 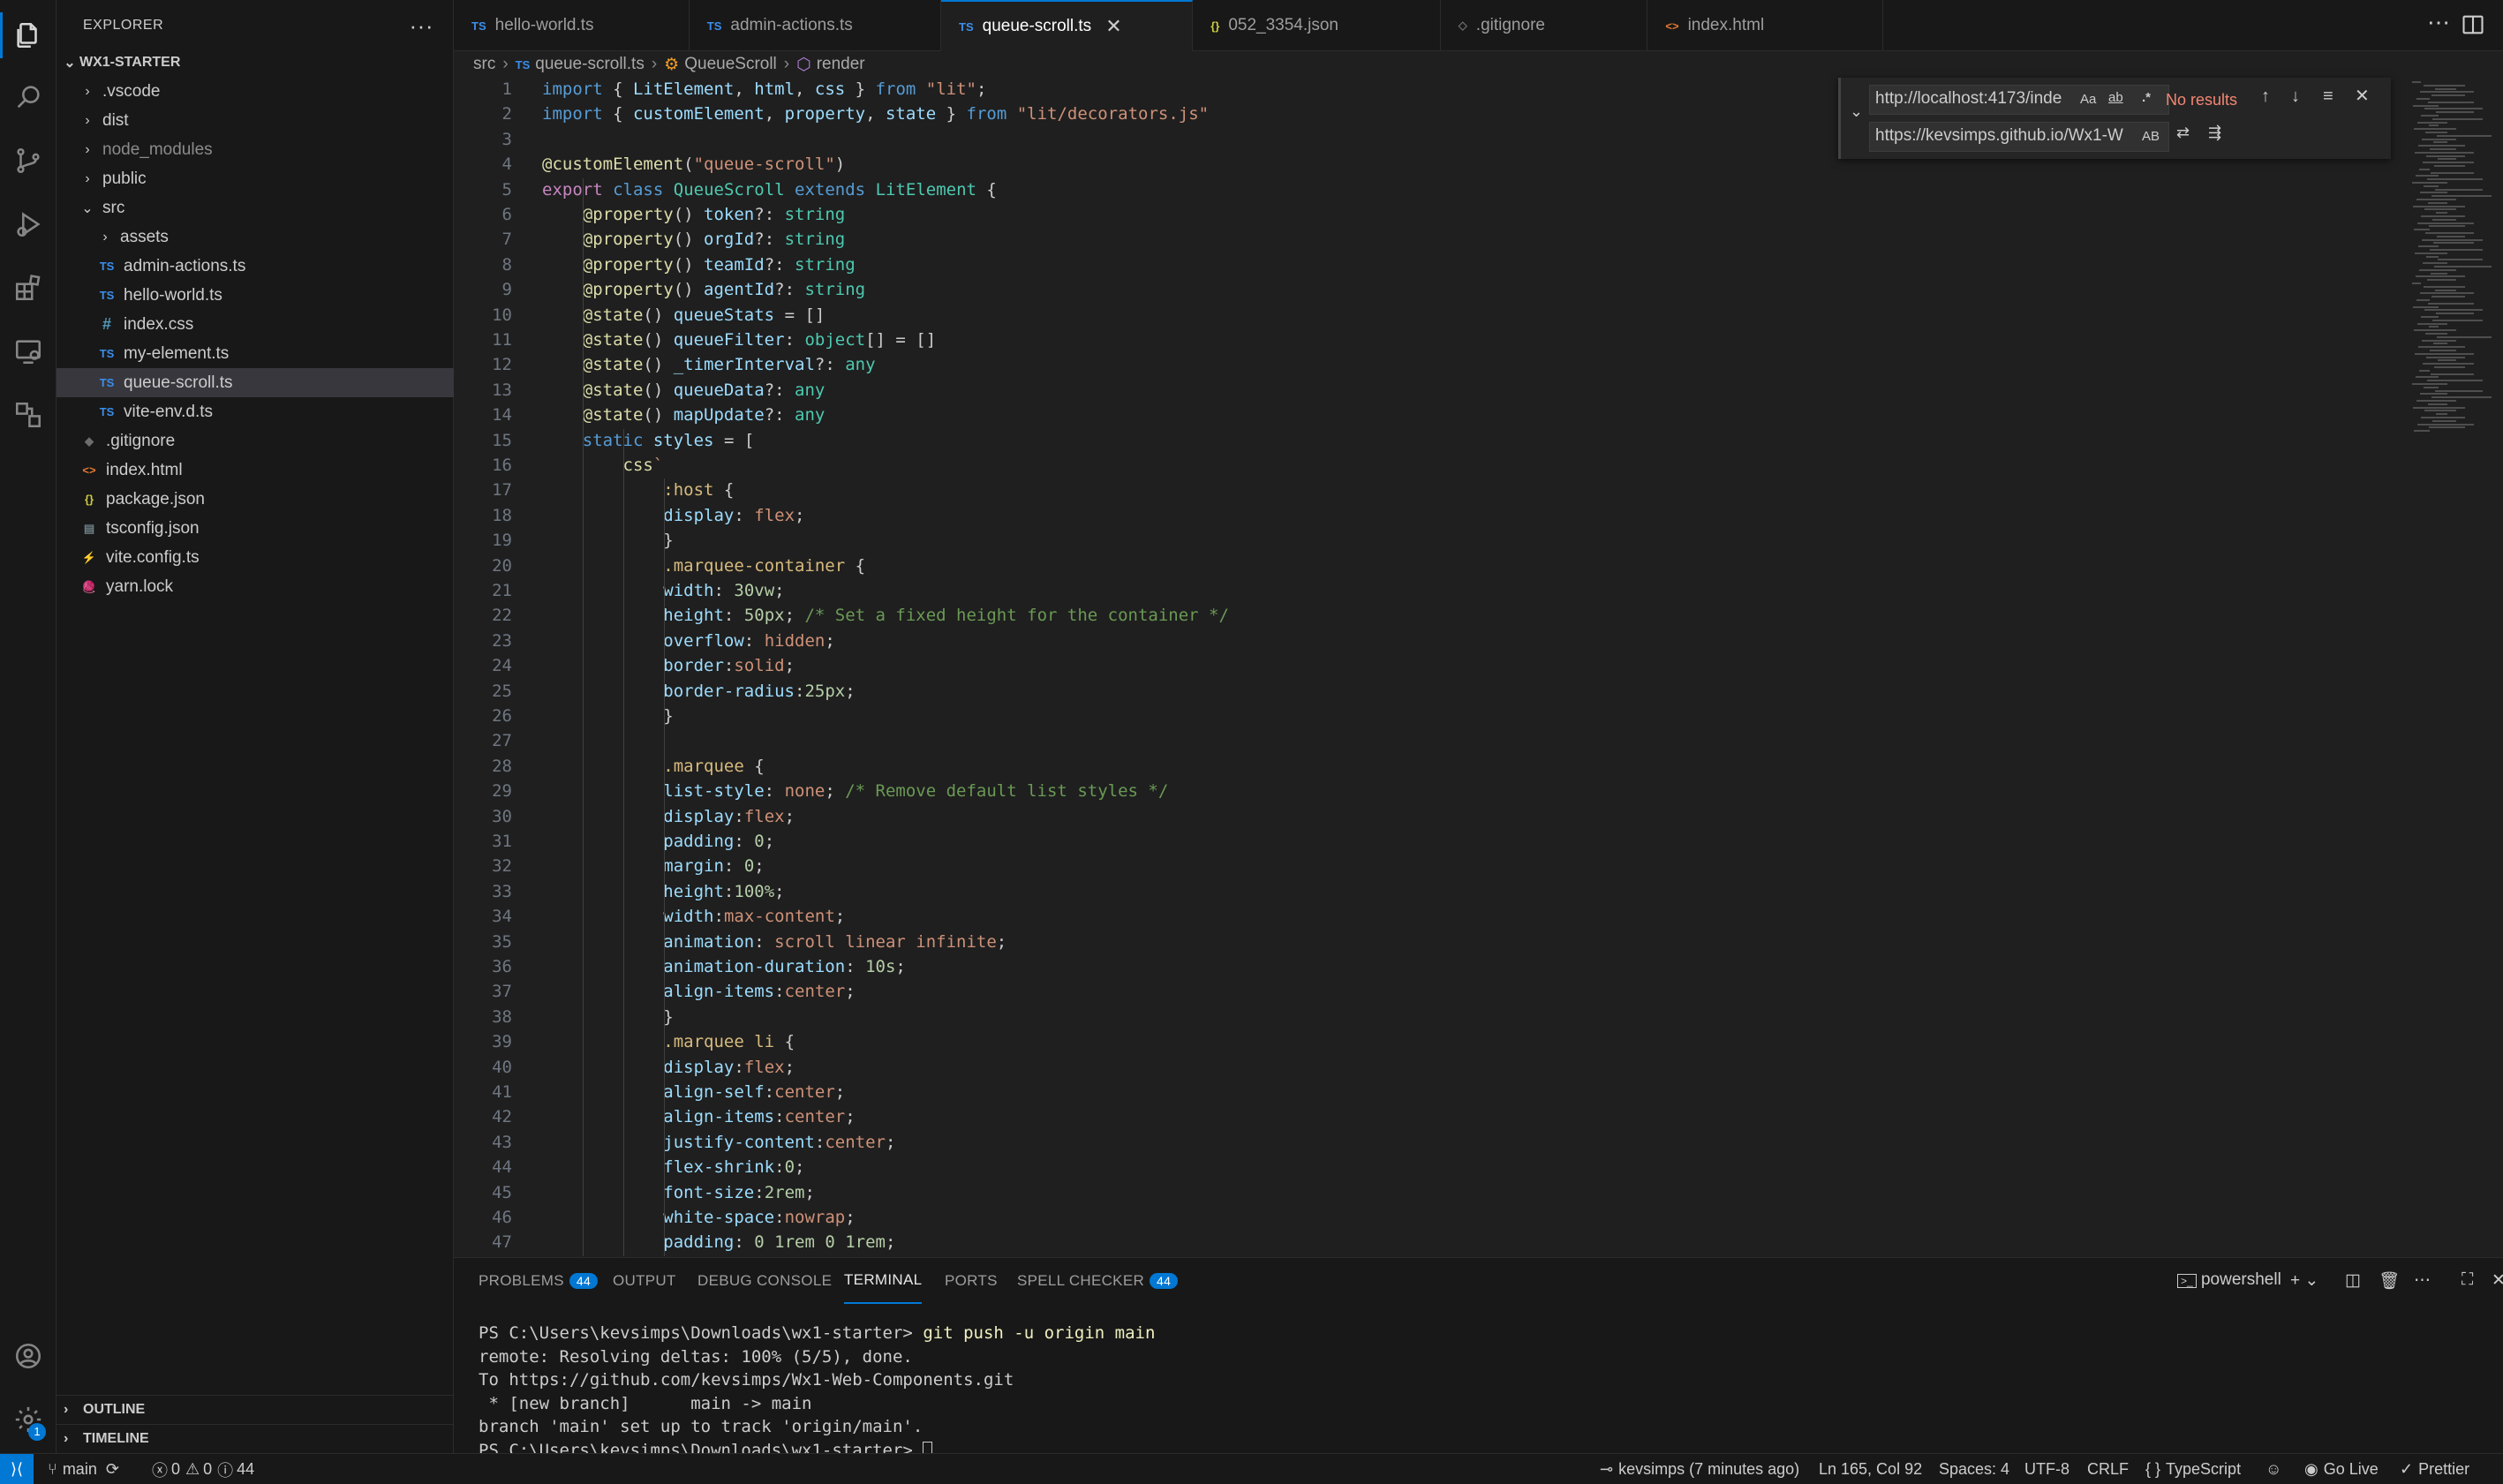 What do you see at coordinates (2341, 1469) in the screenshot?
I see `go-live-button: ◉ Go Live` at bounding box center [2341, 1469].